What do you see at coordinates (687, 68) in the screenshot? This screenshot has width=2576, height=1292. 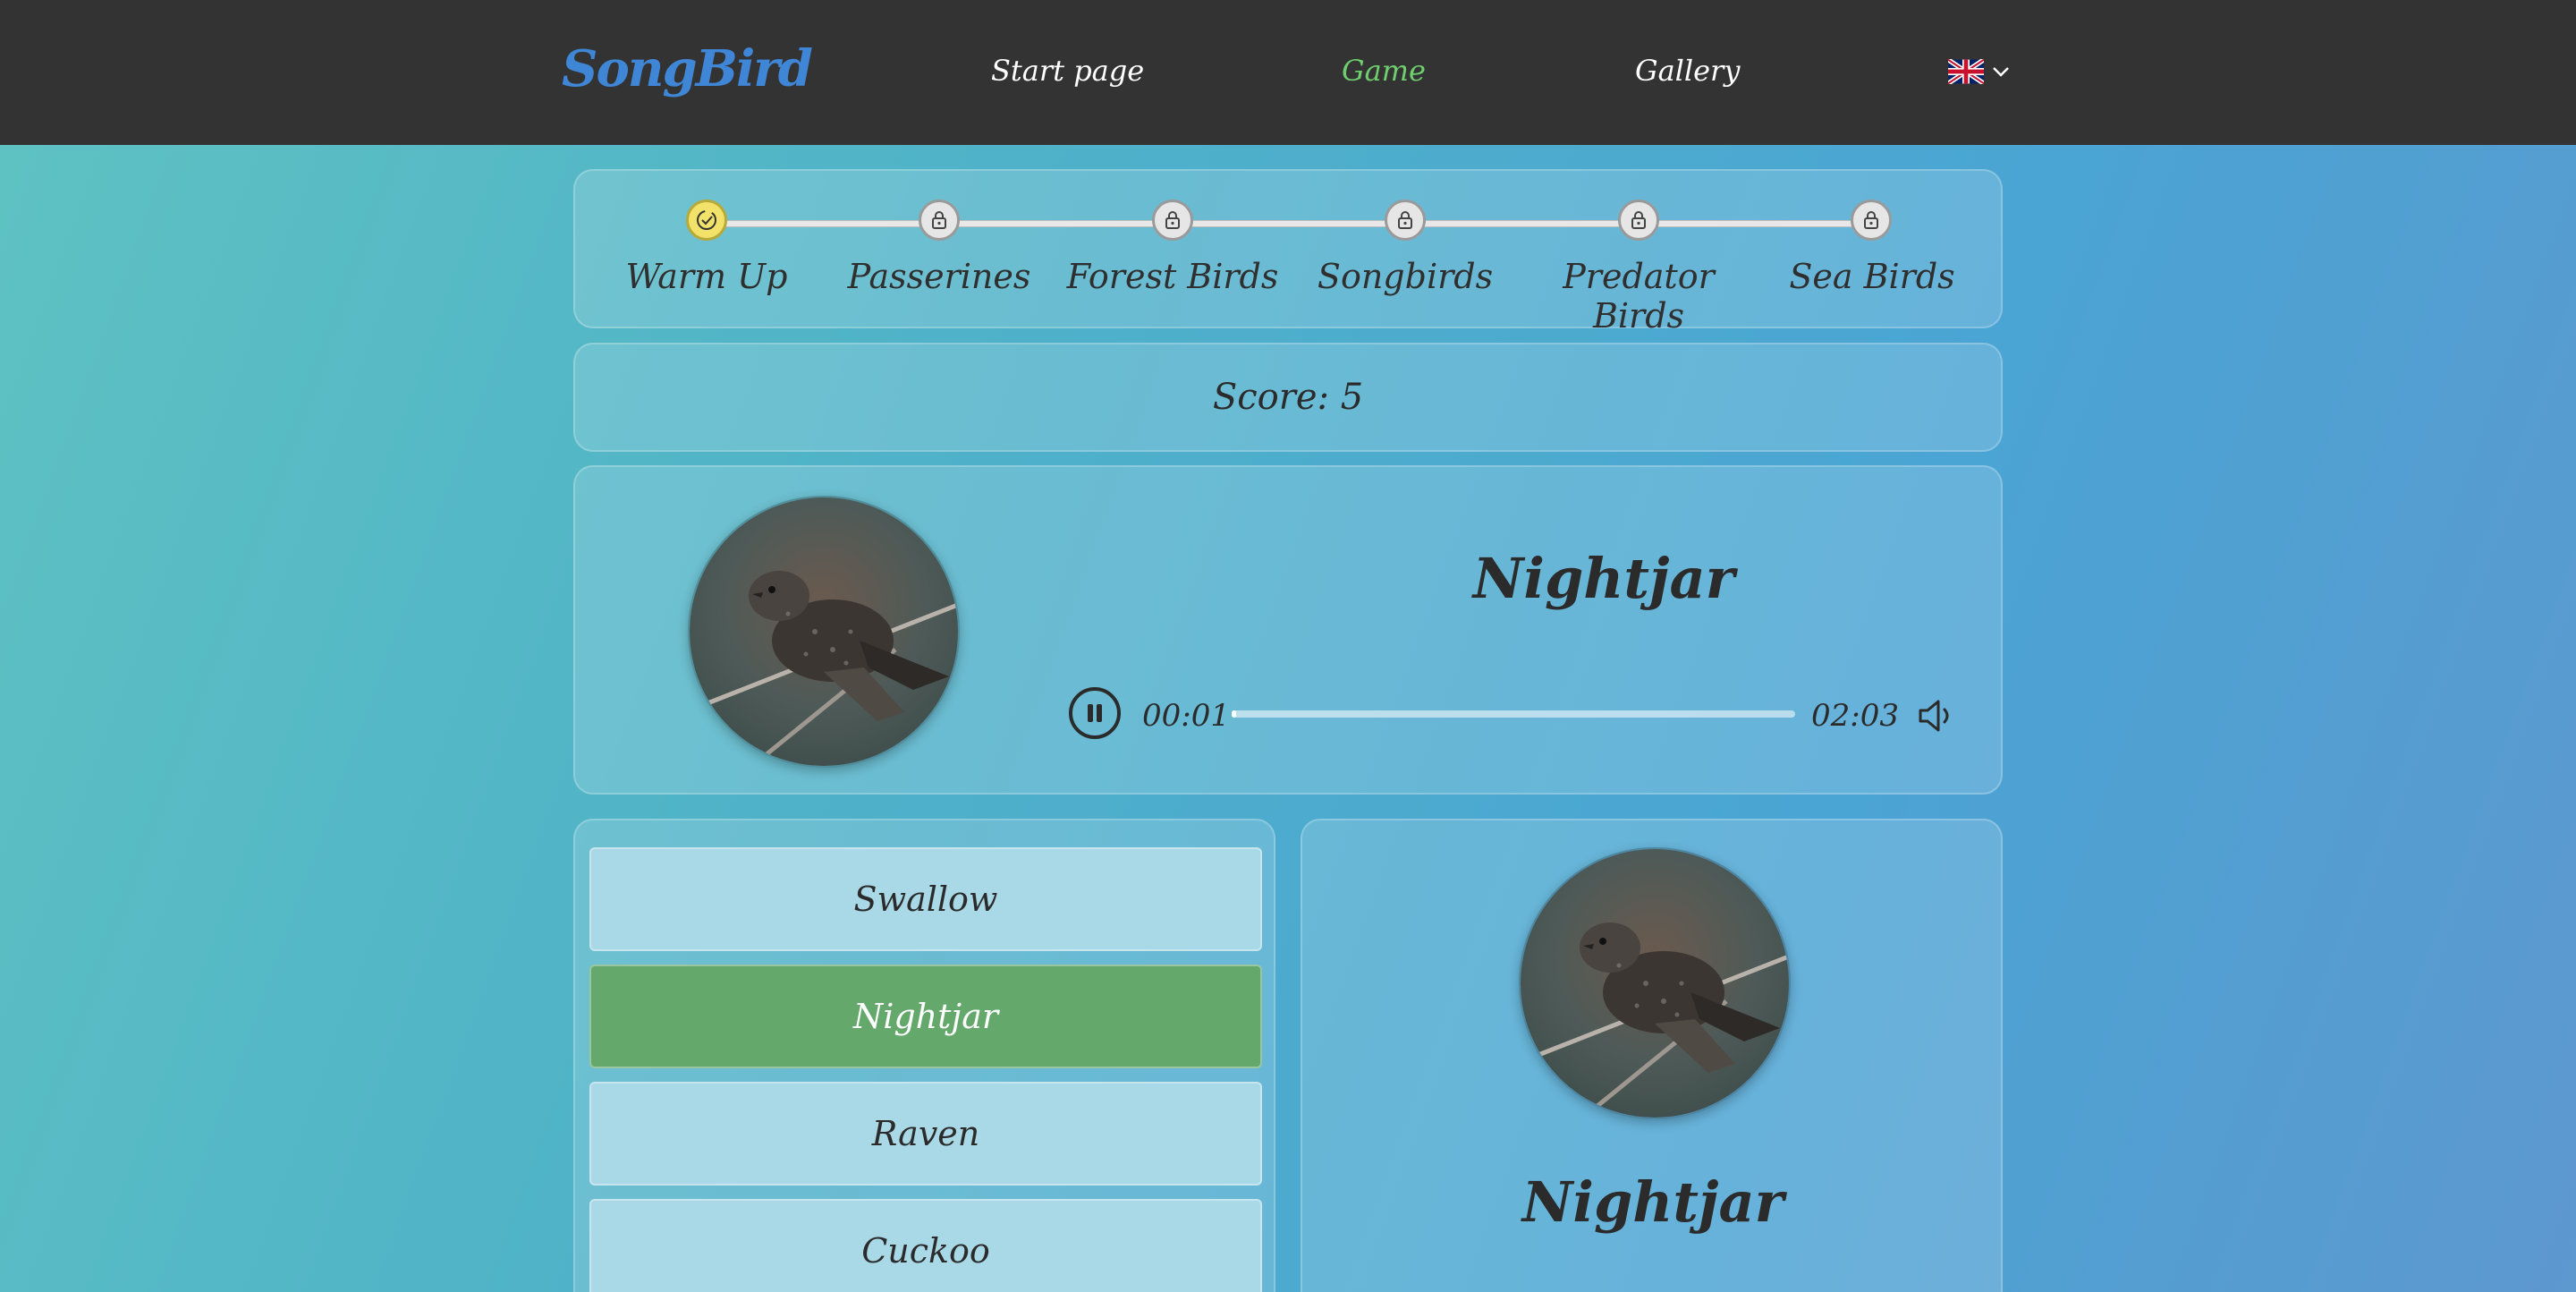 I see `logo: SongBird` at bounding box center [687, 68].